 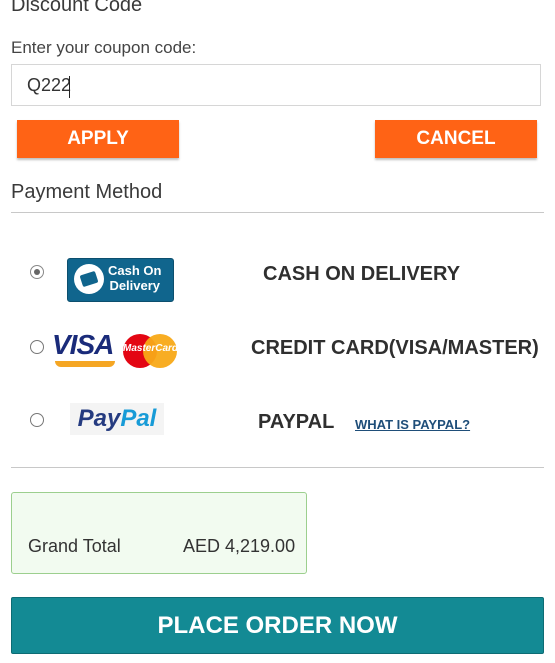 I want to click on grand-total-value: AED 4,219.00, so click(x=239, y=546).